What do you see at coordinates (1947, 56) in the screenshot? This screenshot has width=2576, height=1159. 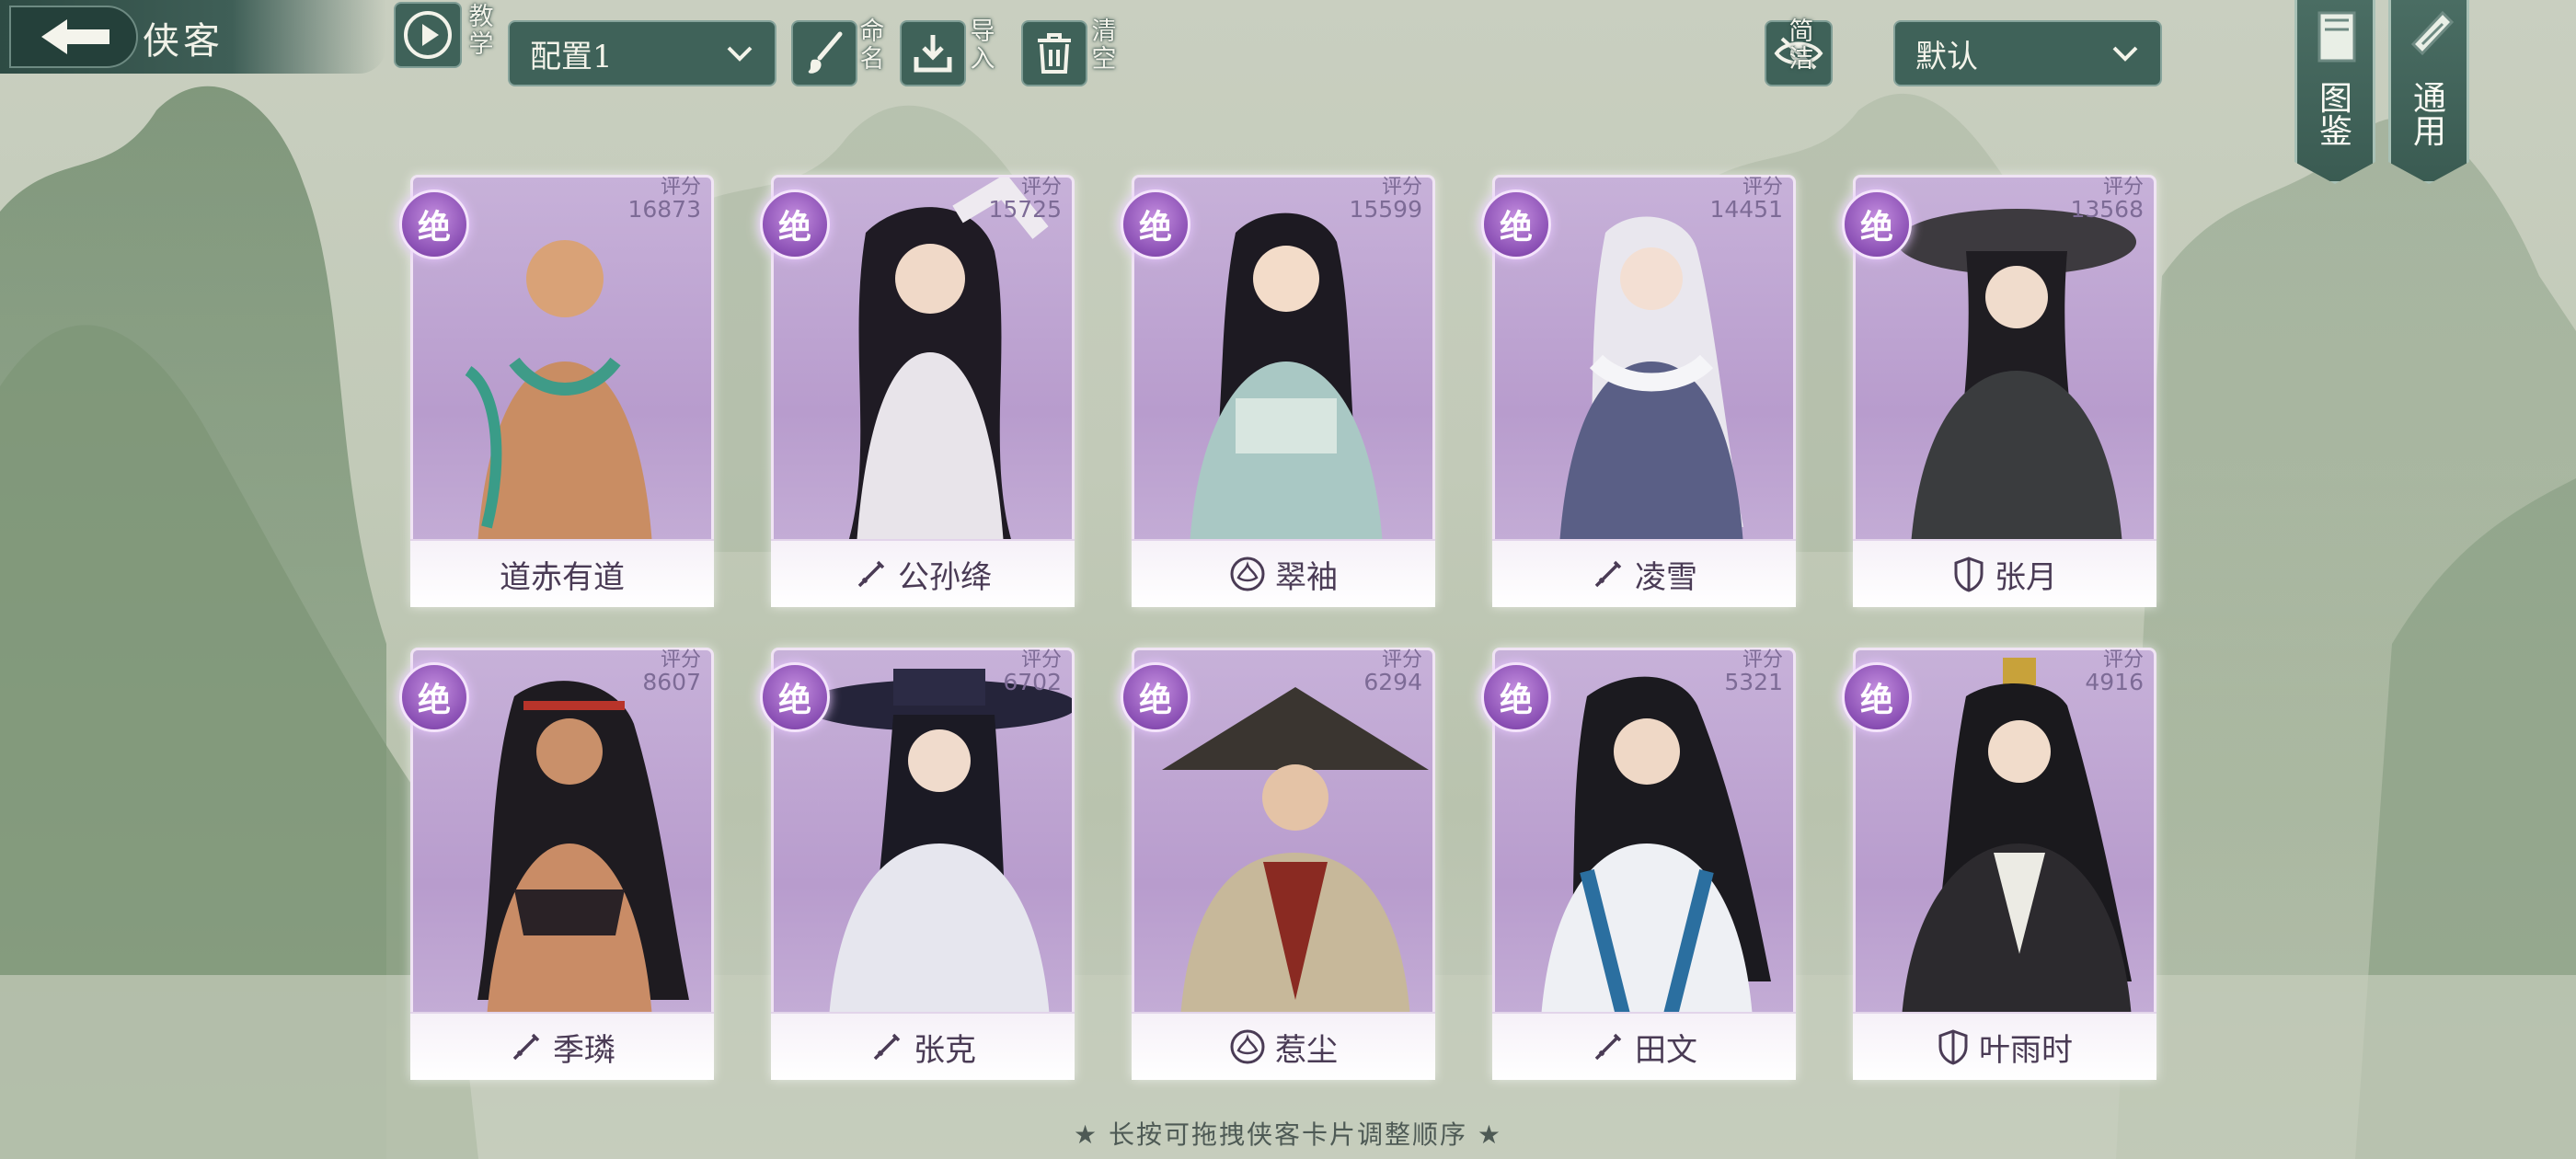 I see `sort-select-value: 默认` at bounding box center [1947, 56].